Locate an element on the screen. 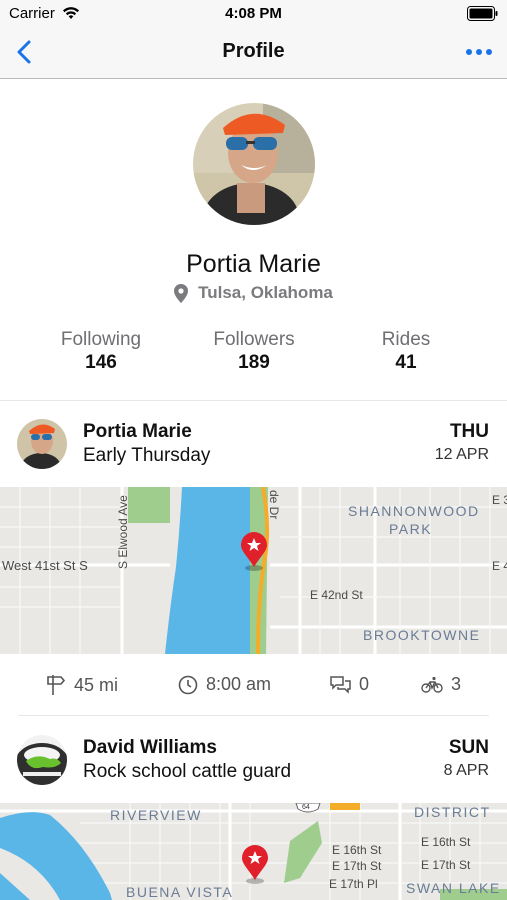 This screenshot has width=507, height=900. map-label: de Dr is located at coordinates (274, 504).